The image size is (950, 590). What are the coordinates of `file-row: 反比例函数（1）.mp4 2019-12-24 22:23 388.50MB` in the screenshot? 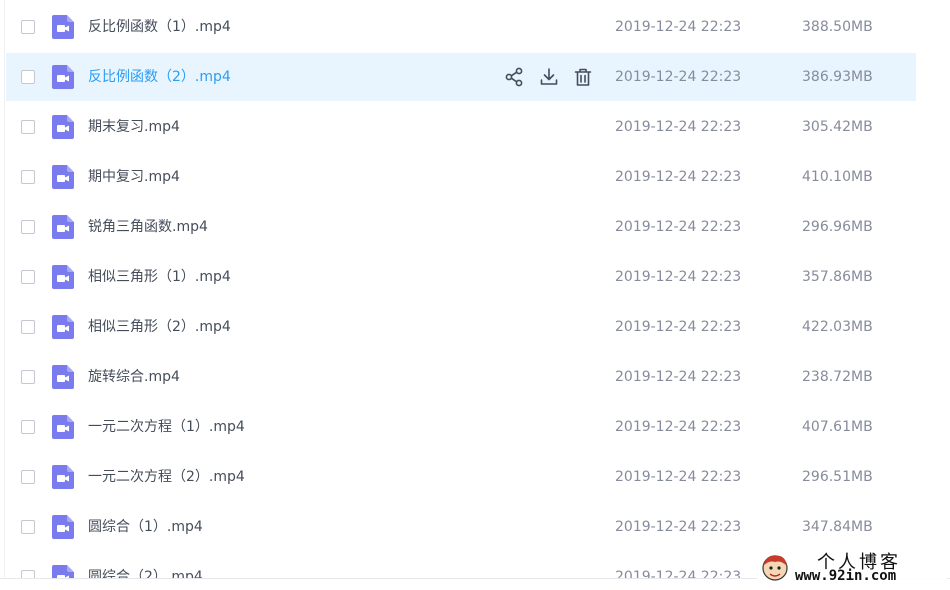 It's located at (461, 27).